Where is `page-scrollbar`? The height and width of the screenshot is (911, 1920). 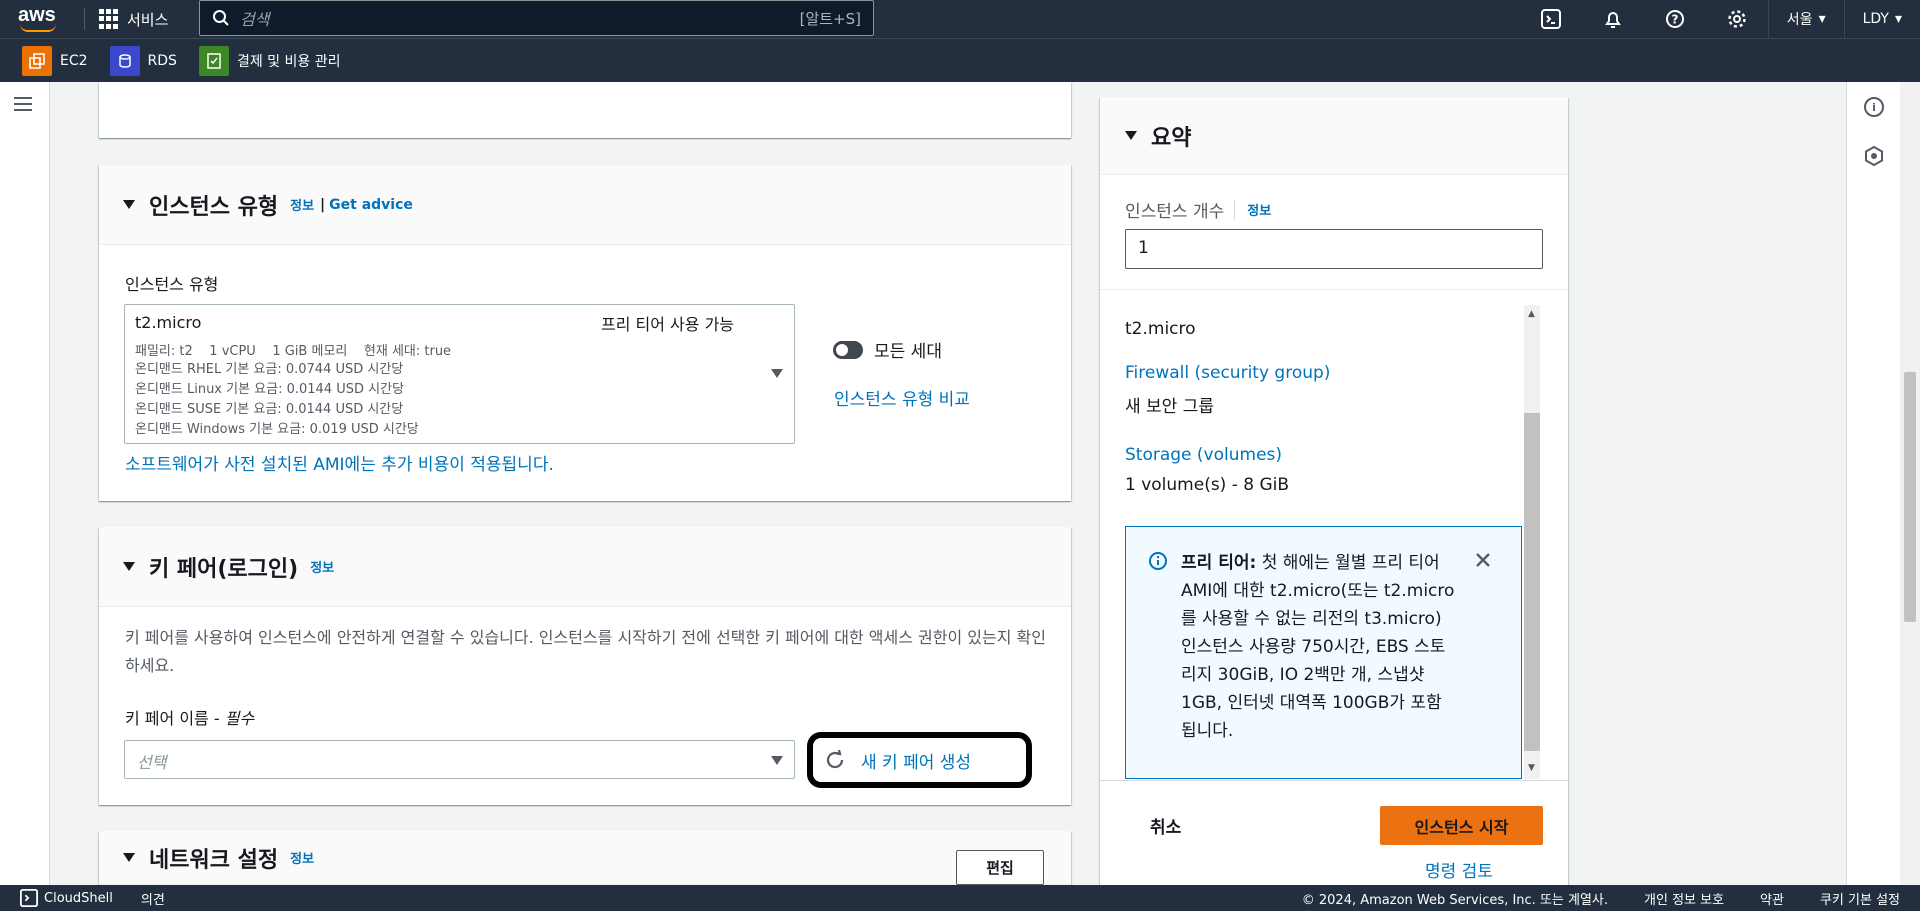 page-scrollbar is located at coordinates (1910, 483).